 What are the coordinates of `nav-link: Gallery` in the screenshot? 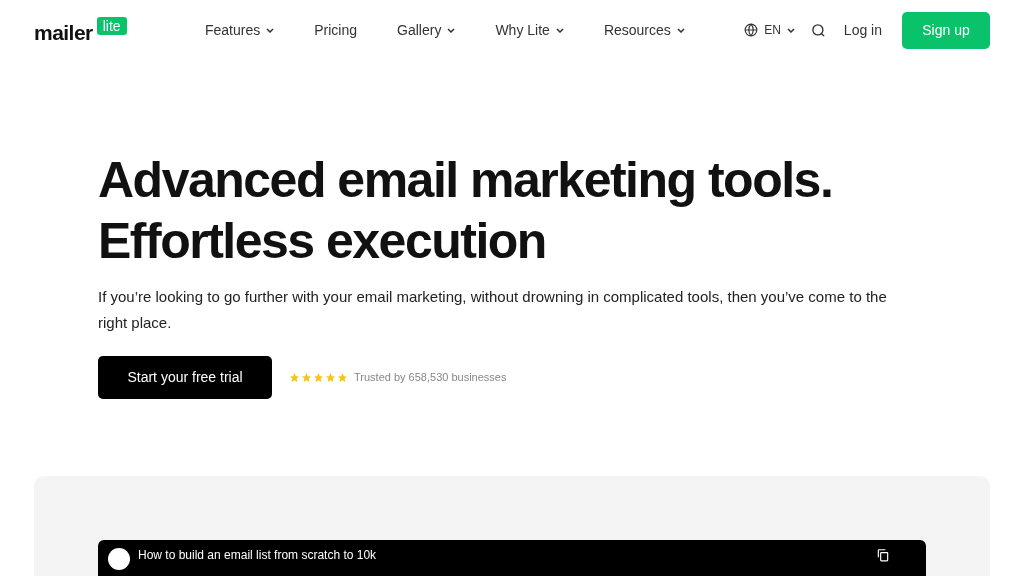 It's located at (426, 30).